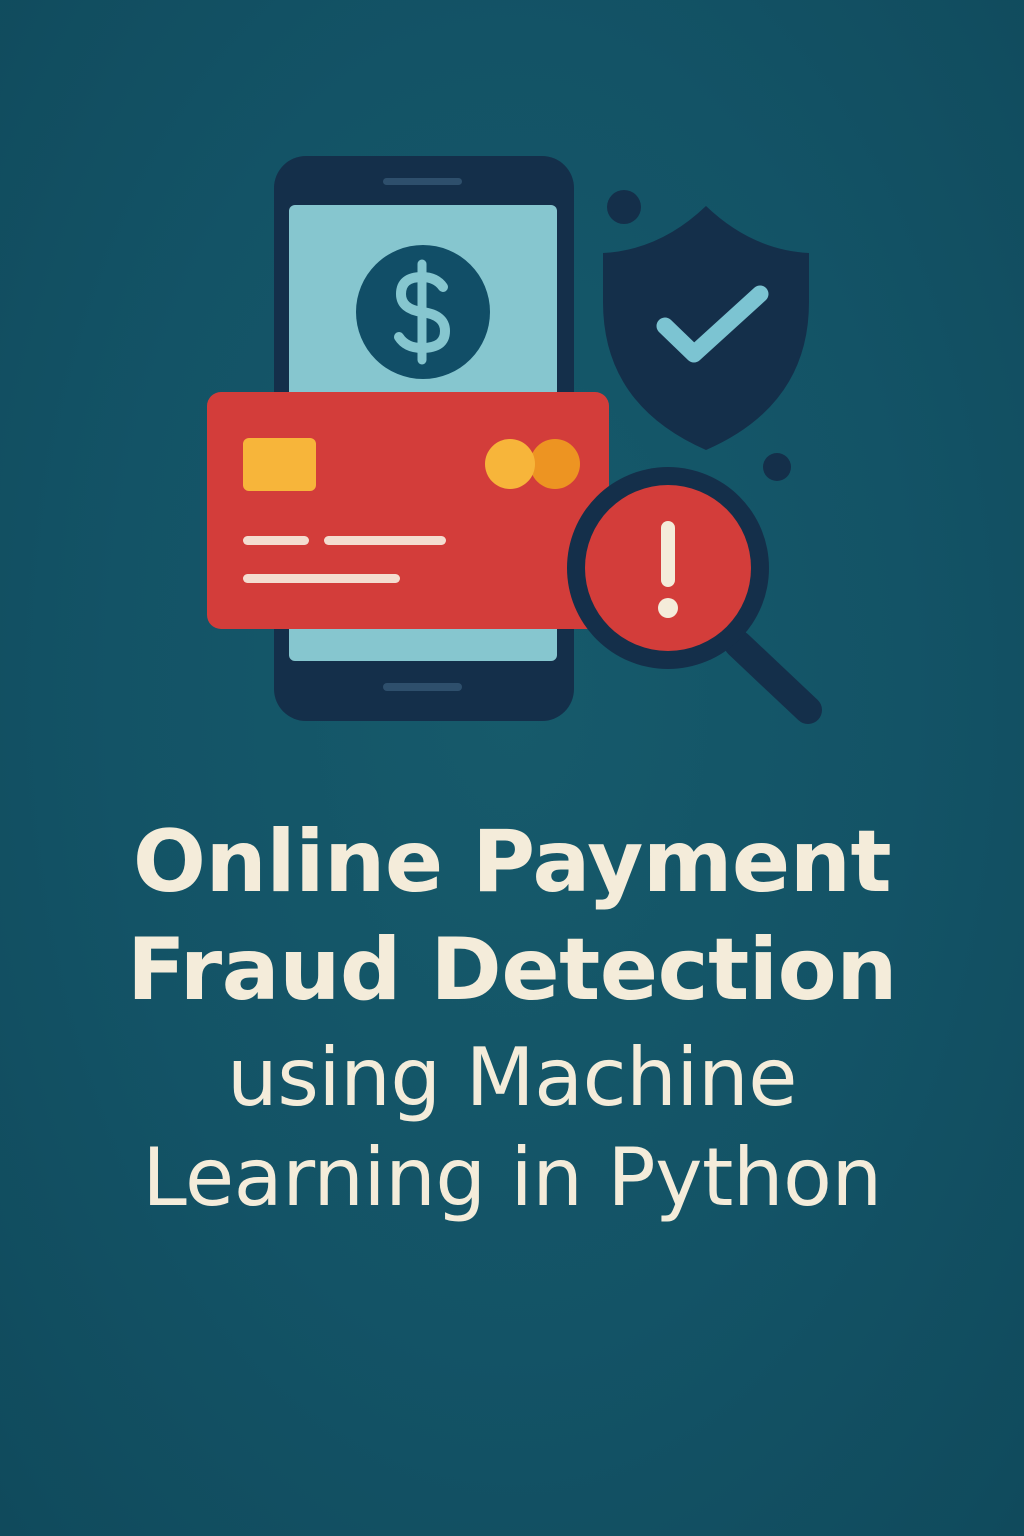  I want to click on subtitle-line-1: using Machine, so click(512, 1077).